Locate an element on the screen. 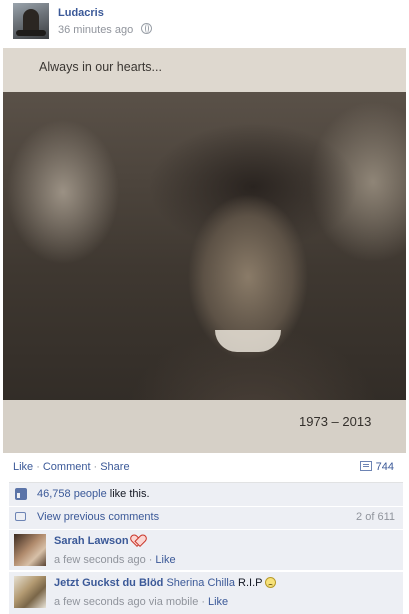  like-link: Like is located at coordinates (23, 467).